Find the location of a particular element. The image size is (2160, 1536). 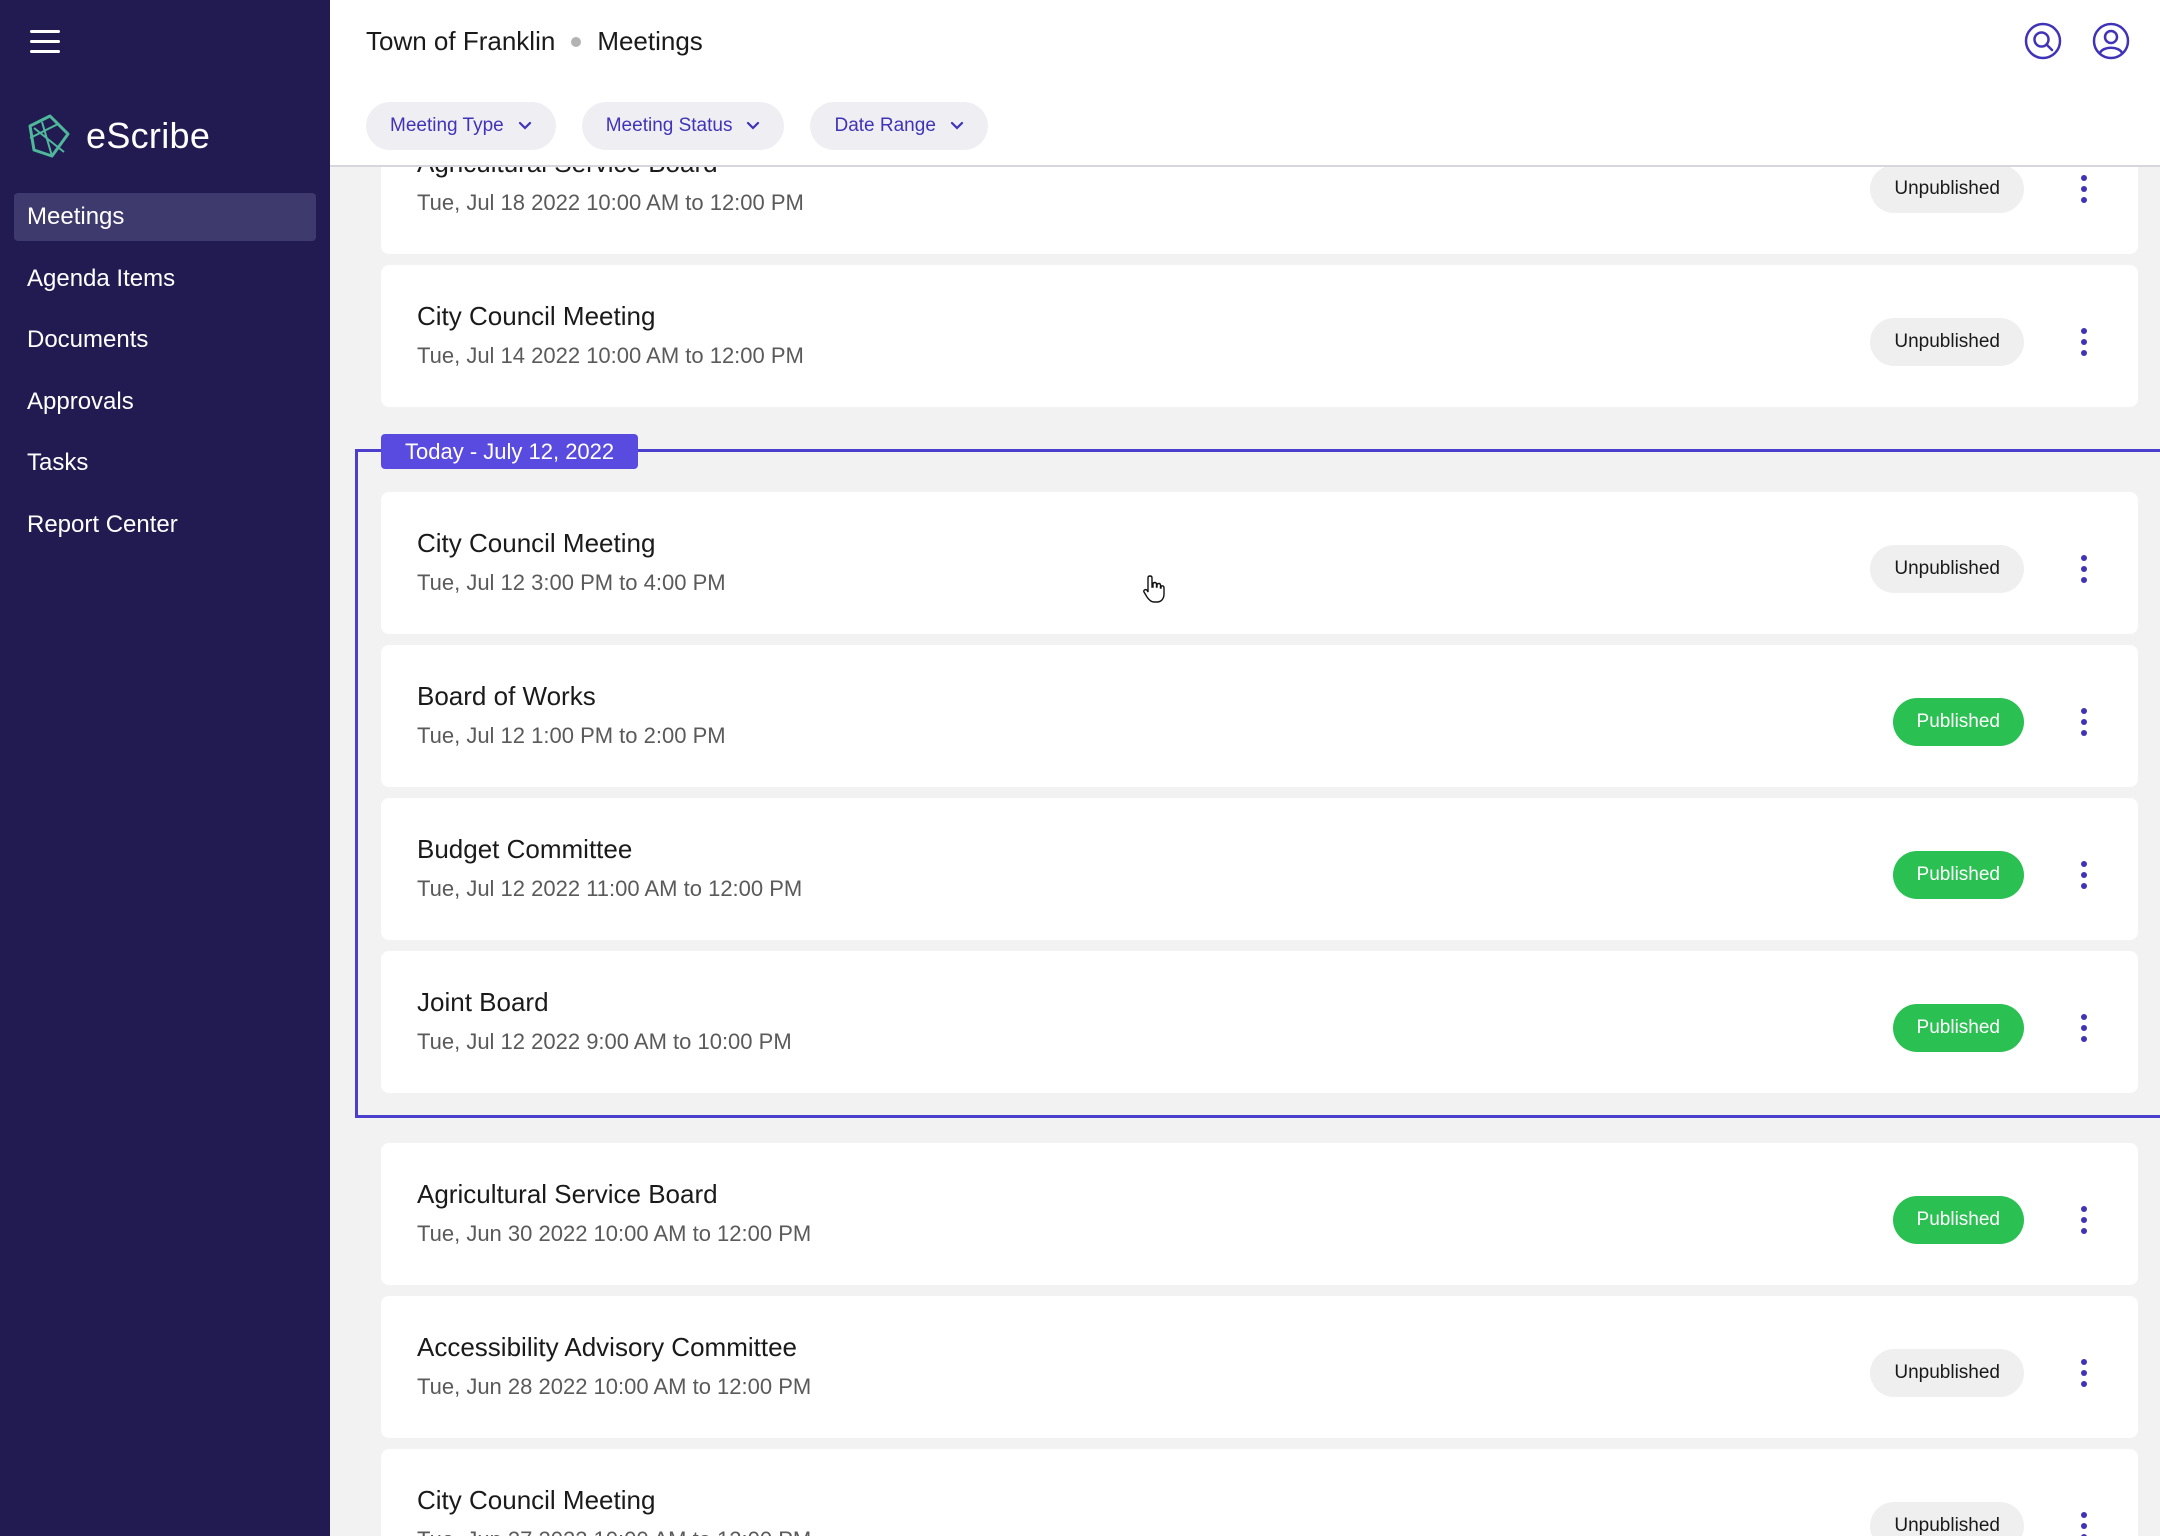

sidebar-item-documents: Documents is located at coordinates (165, 340).